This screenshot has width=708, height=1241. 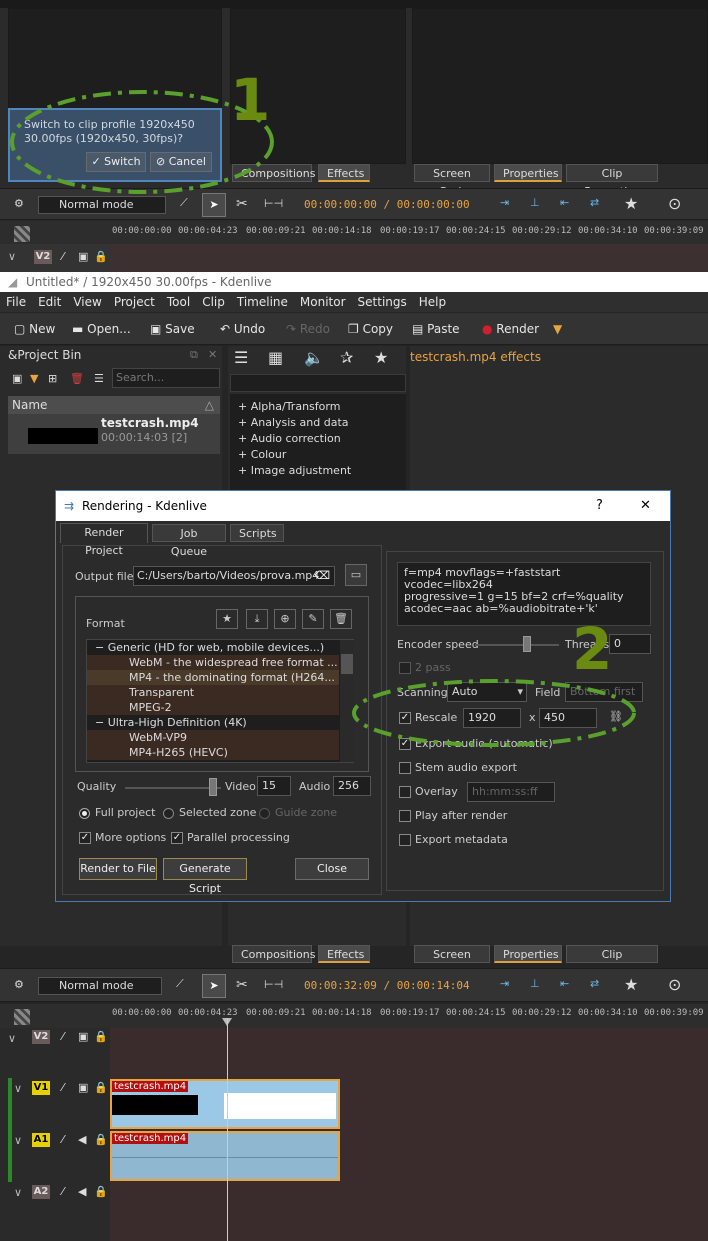 What do you see at coordinates (630, 644) in the screenshot?
I see `threads-spin: 0` at bounding box center [630, 644].